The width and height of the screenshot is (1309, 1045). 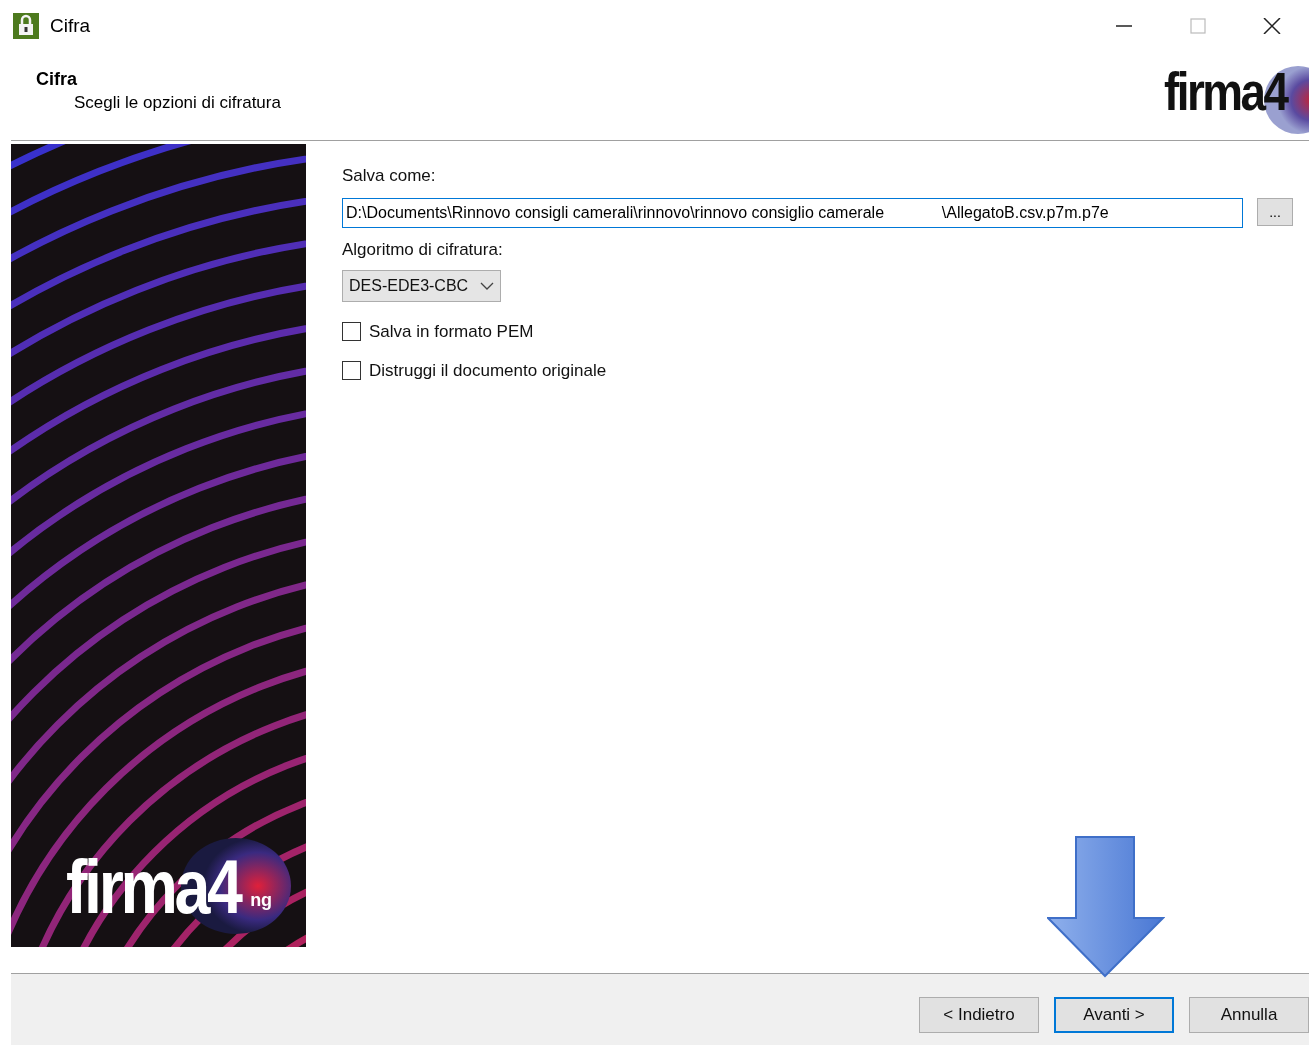 I want to click on checkbox-label: Salva in formato PEM, so click(x=451, y=331).